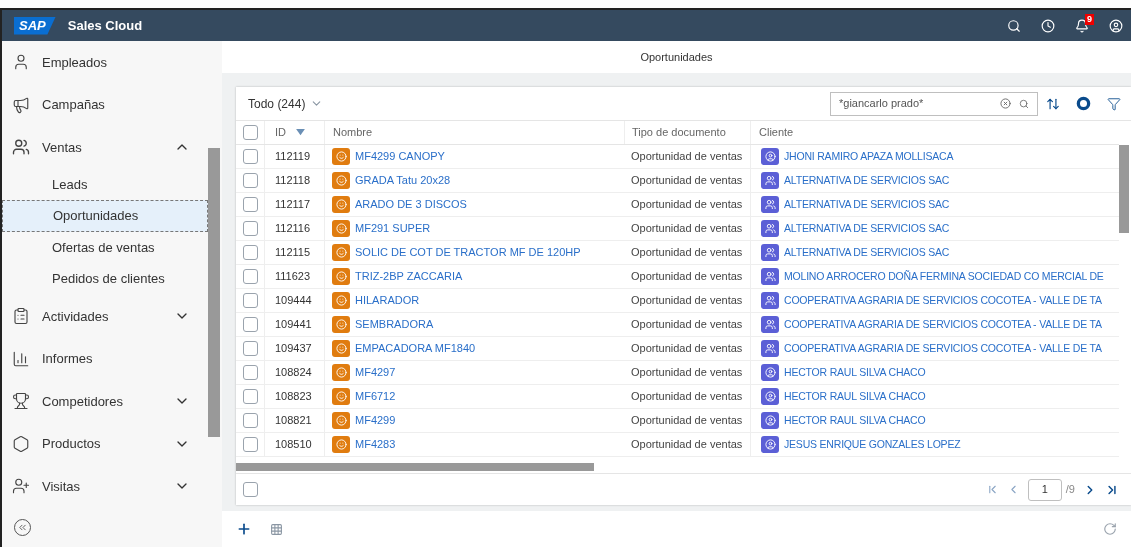 The image size is (1131, 547). What do you see at coordinates (105, 358) in the screenshot?
I see `nav-item: Informes` at bounding box center [105, 358].